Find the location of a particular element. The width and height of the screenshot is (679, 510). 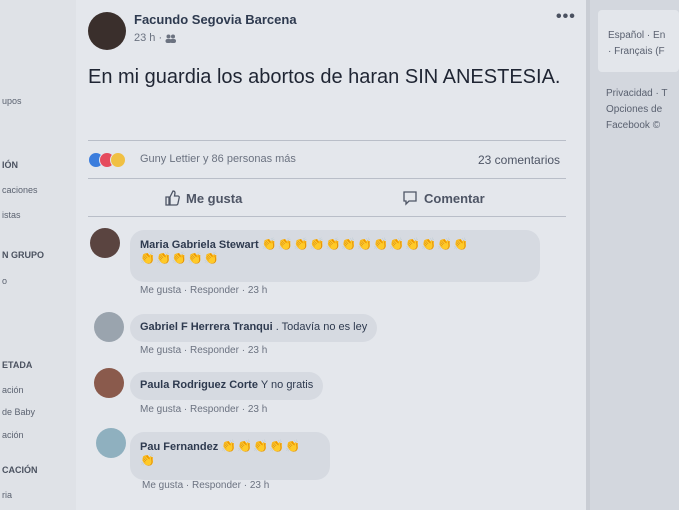

commenter-name: Paula Rodriguez Corte is located at coordinates (199, 385).